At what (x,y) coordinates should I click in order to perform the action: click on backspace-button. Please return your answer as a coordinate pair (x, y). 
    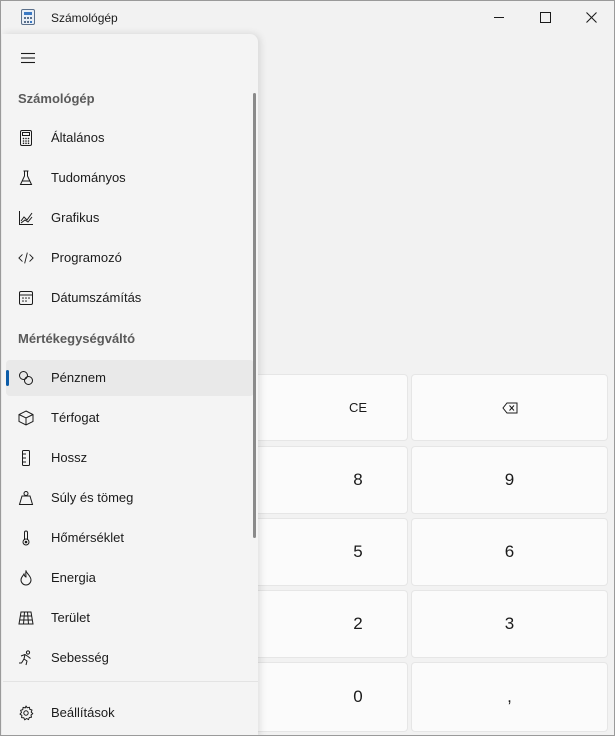
    Looking at the image, I should click on (509, 407).